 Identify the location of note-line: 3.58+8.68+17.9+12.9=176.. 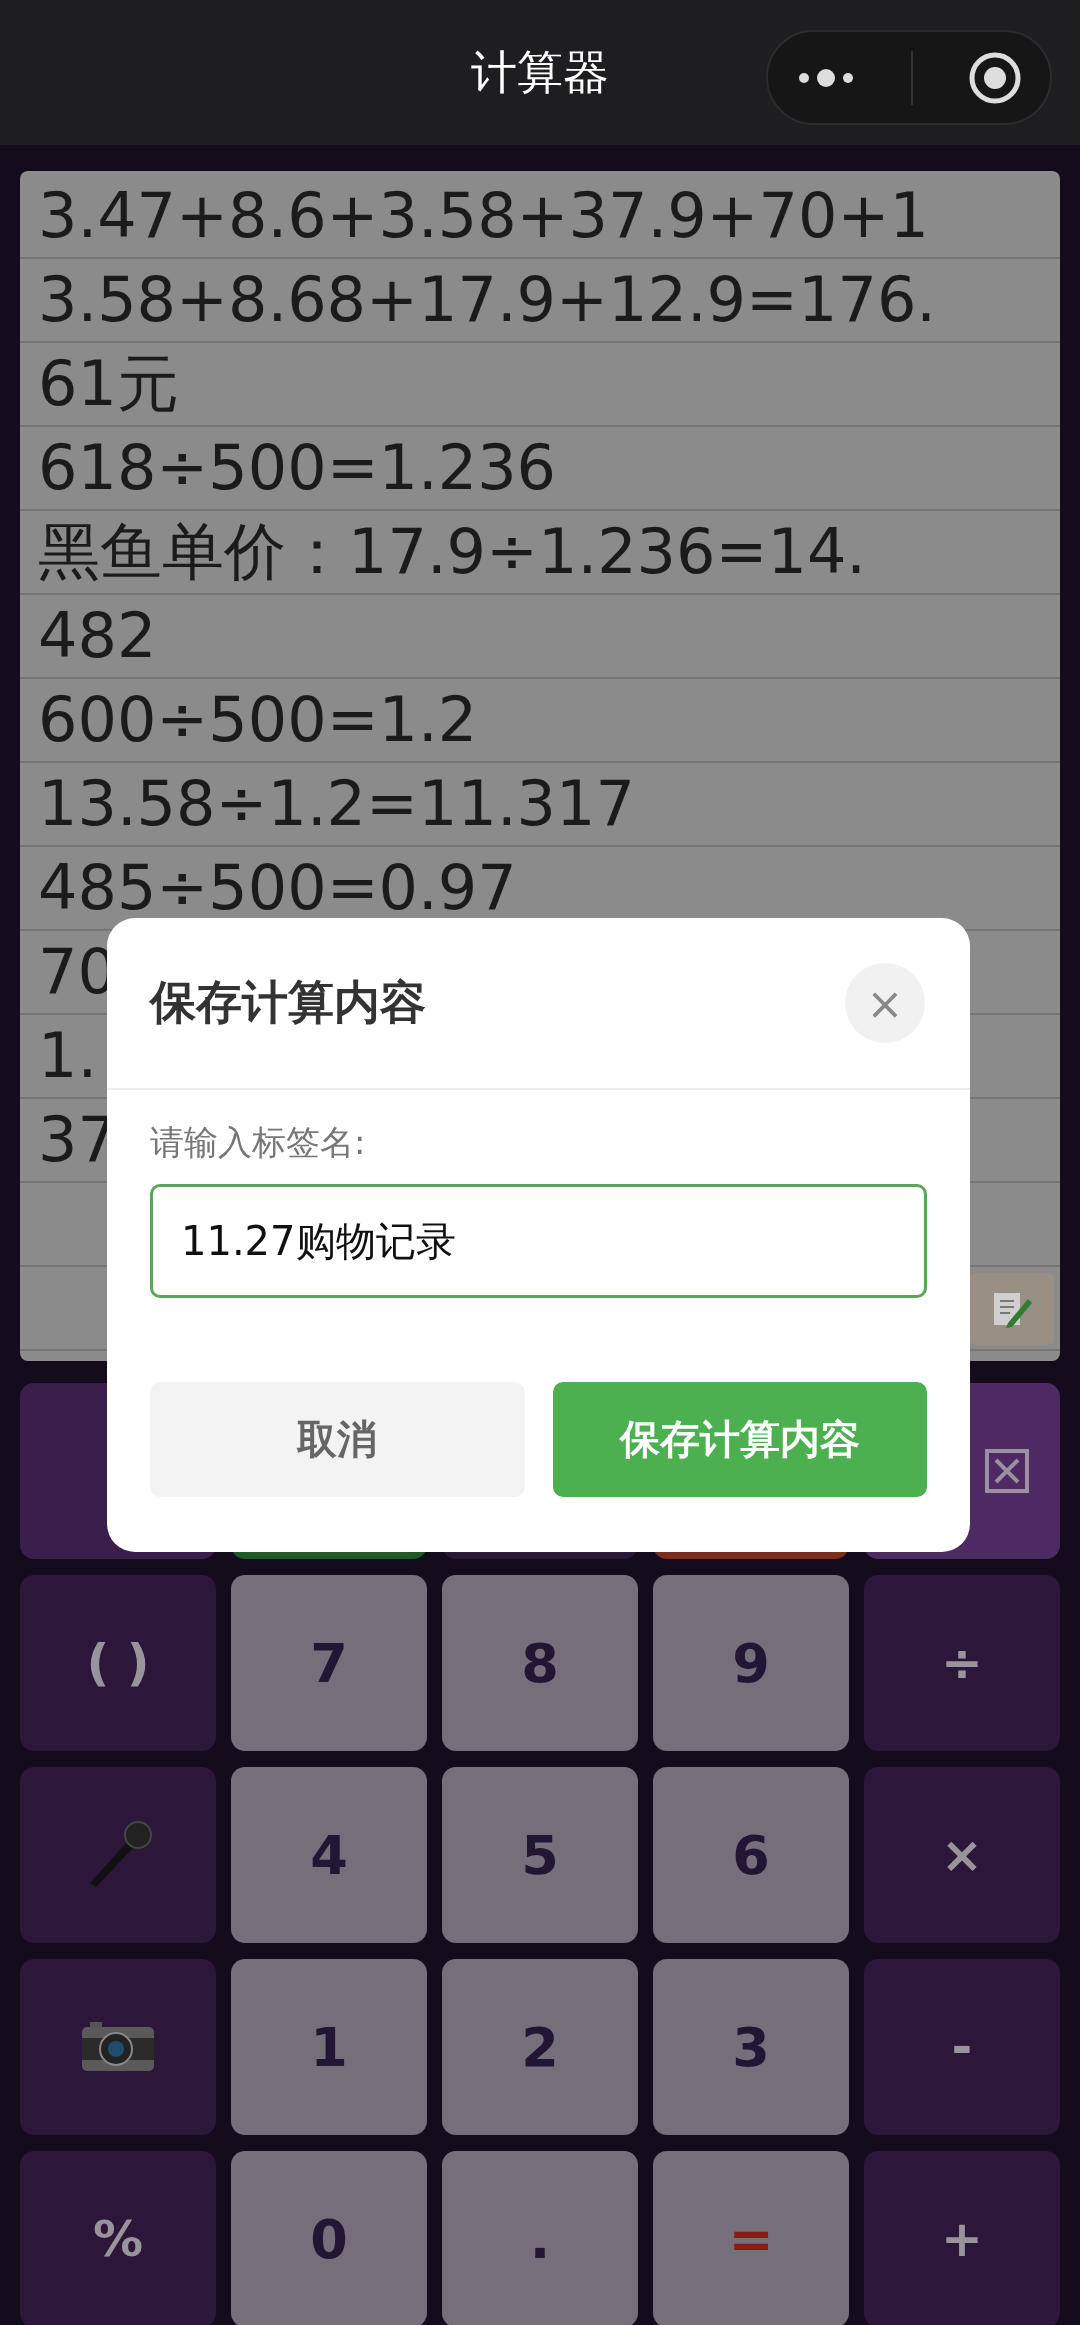
(487, 300).